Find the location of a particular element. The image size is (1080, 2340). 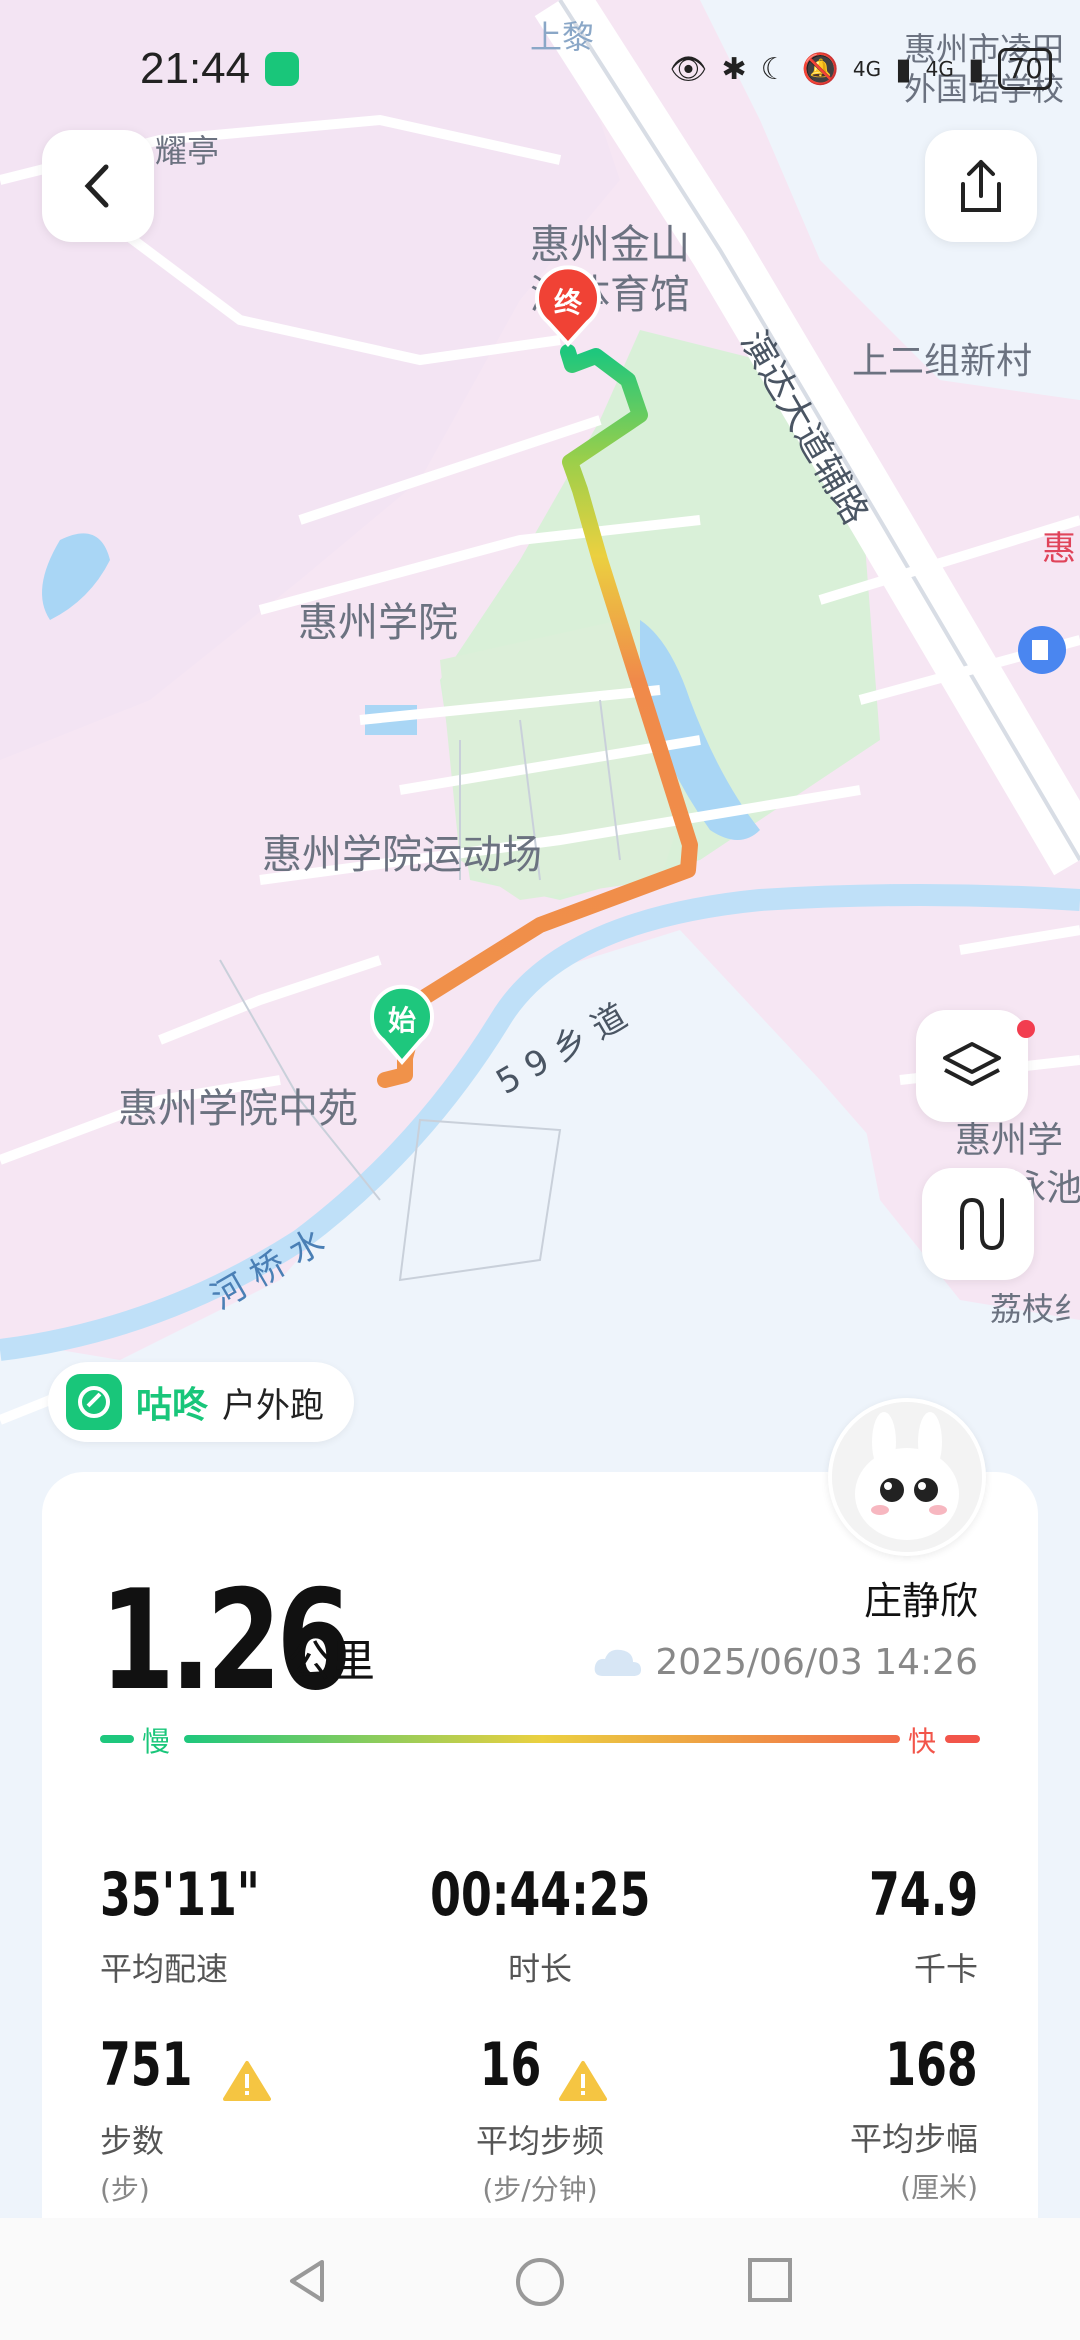

nav-home-icon is located at coordinates (540, 2282).